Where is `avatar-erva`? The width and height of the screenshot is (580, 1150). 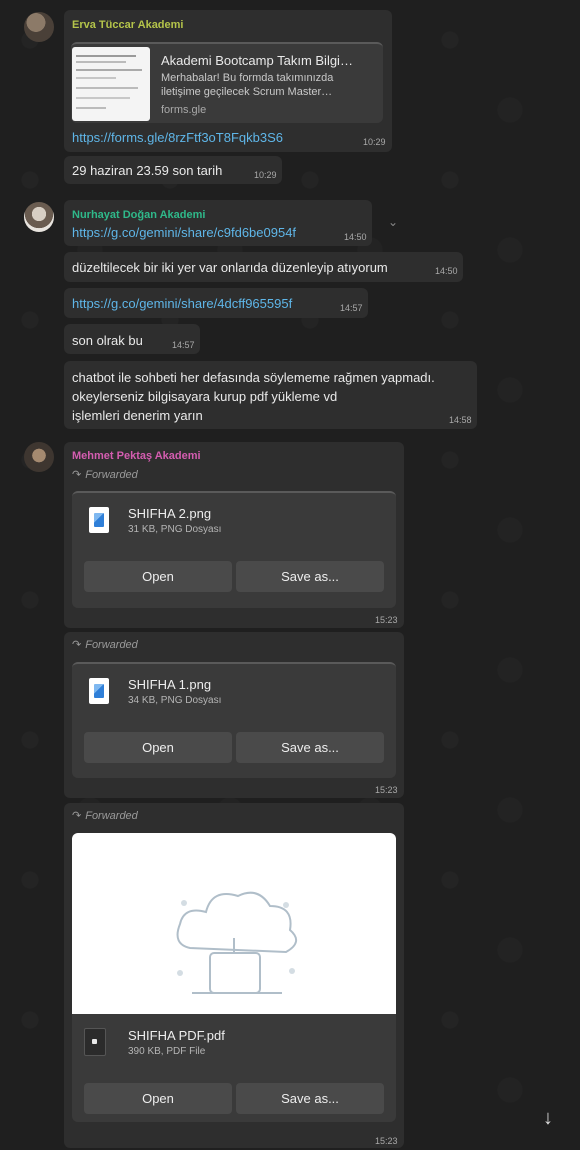
avatar-erva is located at coordinates (39, 27).